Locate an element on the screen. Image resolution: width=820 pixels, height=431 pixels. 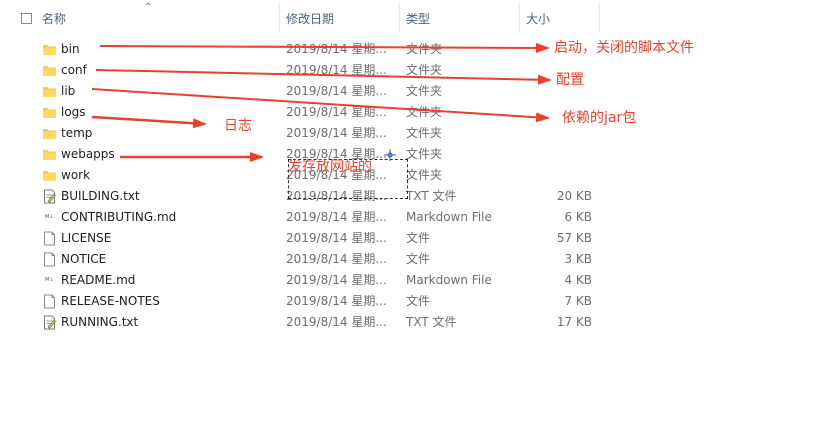
column-header: ⌃ 名称 修改日期 类型 大小 is located at coordinates (300, 19).